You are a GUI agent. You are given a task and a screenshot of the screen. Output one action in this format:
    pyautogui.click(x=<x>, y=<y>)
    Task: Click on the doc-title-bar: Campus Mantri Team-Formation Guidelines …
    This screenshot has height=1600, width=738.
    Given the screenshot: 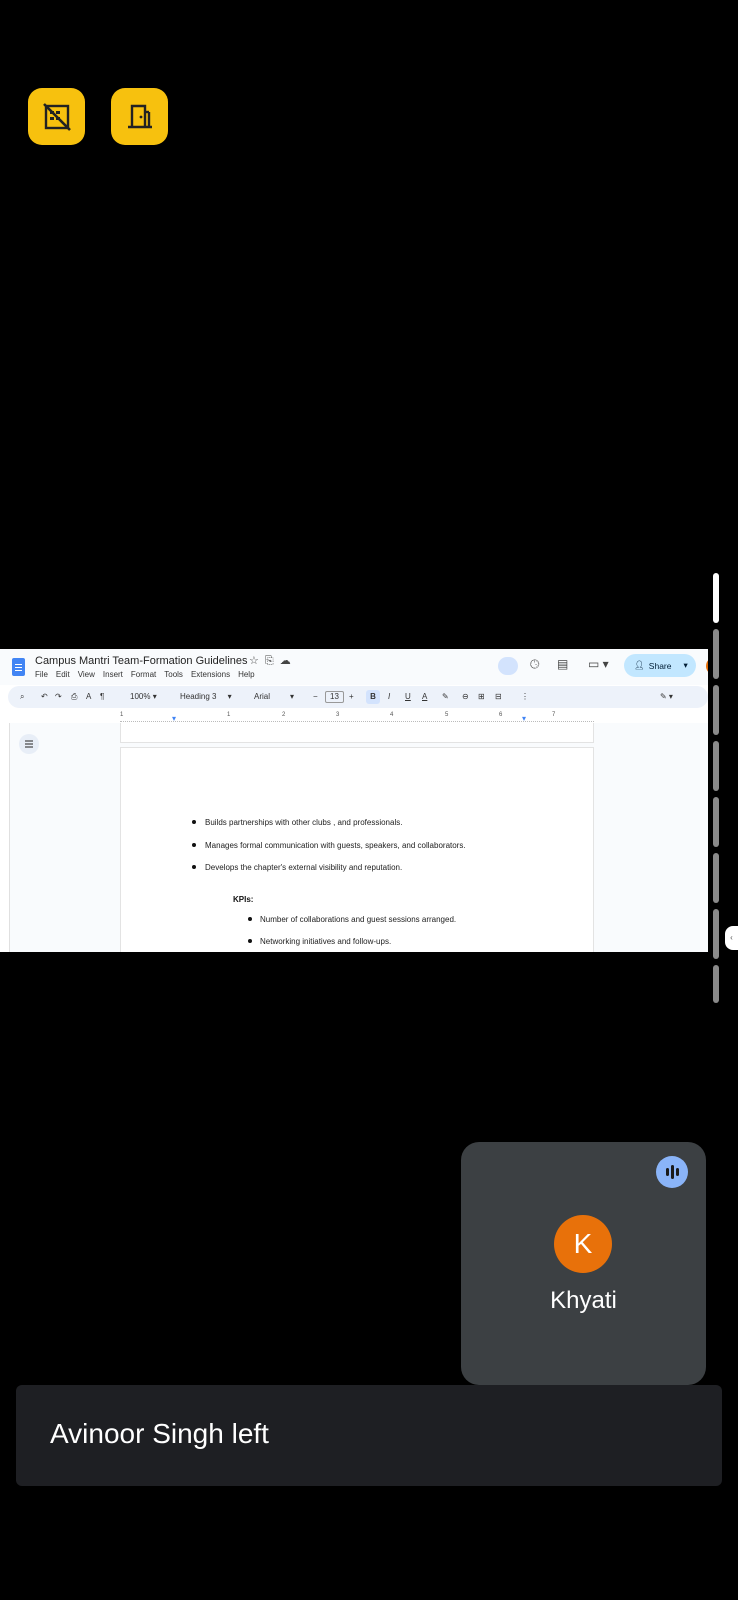 What is the action you would take?
    pyautogui.click(x=354, y=667)
    